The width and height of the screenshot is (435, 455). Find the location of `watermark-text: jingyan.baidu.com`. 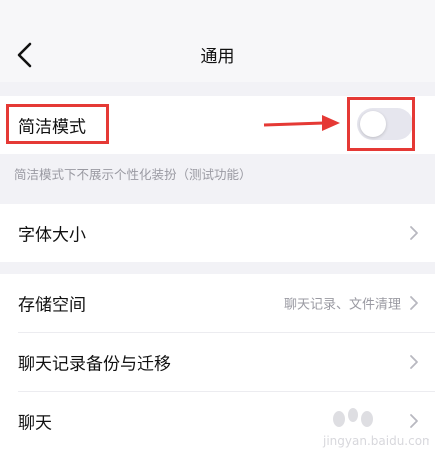

watermark-text: jingyan.baidu.com is located at coordinates (375, 441).